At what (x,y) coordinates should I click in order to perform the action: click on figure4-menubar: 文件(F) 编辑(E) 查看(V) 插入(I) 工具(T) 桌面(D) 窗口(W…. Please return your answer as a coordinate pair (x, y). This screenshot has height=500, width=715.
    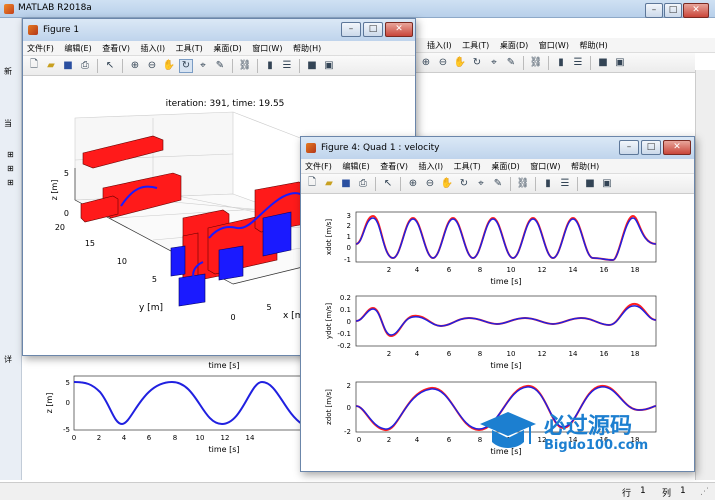
    Looking at the image, I should click on (497, 166).